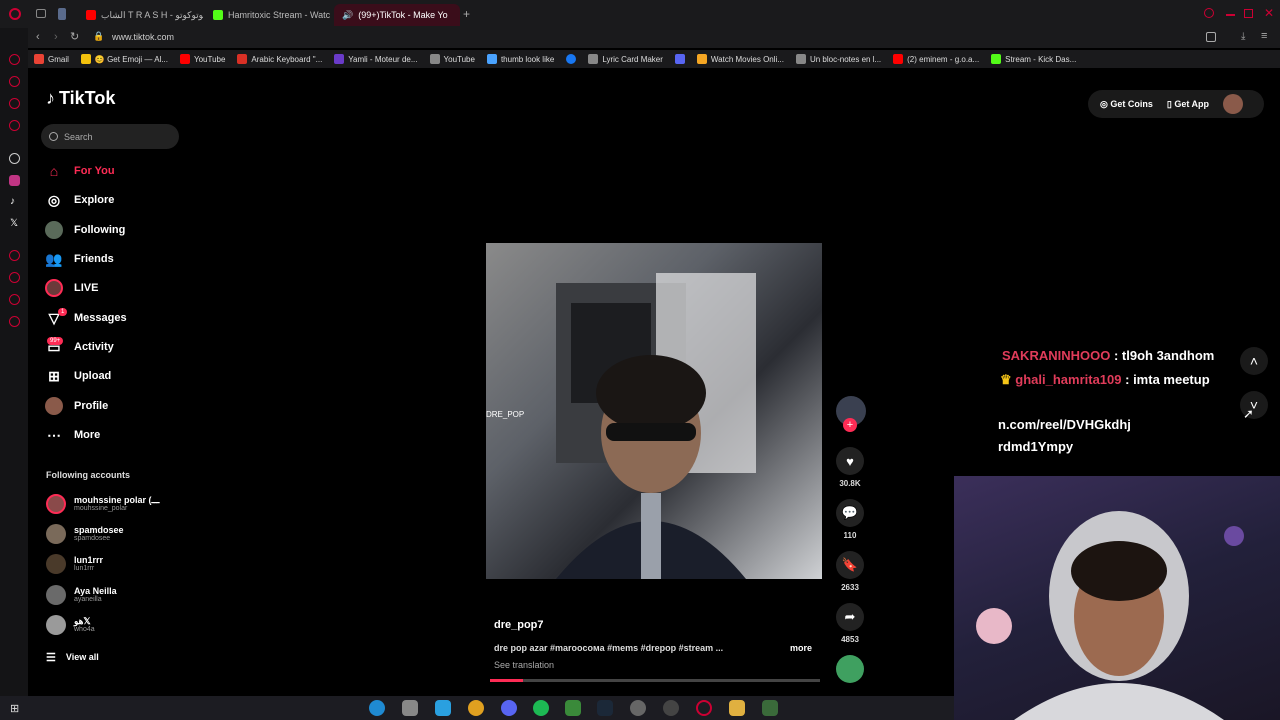  I want to click on terminal-icon, so click(770, 708).